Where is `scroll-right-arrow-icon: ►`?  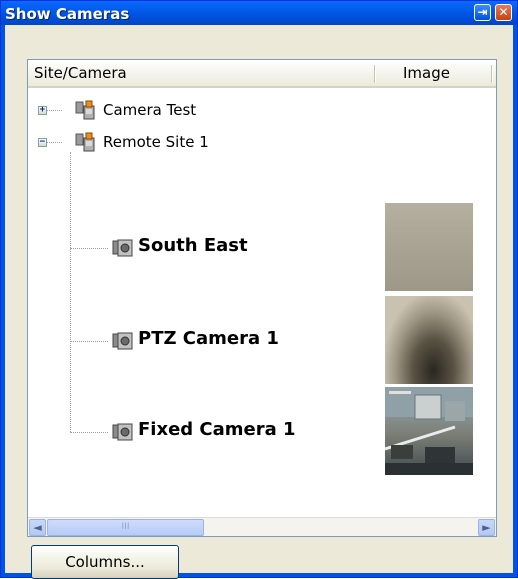
scroll-right-arrow-icon: ► is located at coordinates (486, 527).